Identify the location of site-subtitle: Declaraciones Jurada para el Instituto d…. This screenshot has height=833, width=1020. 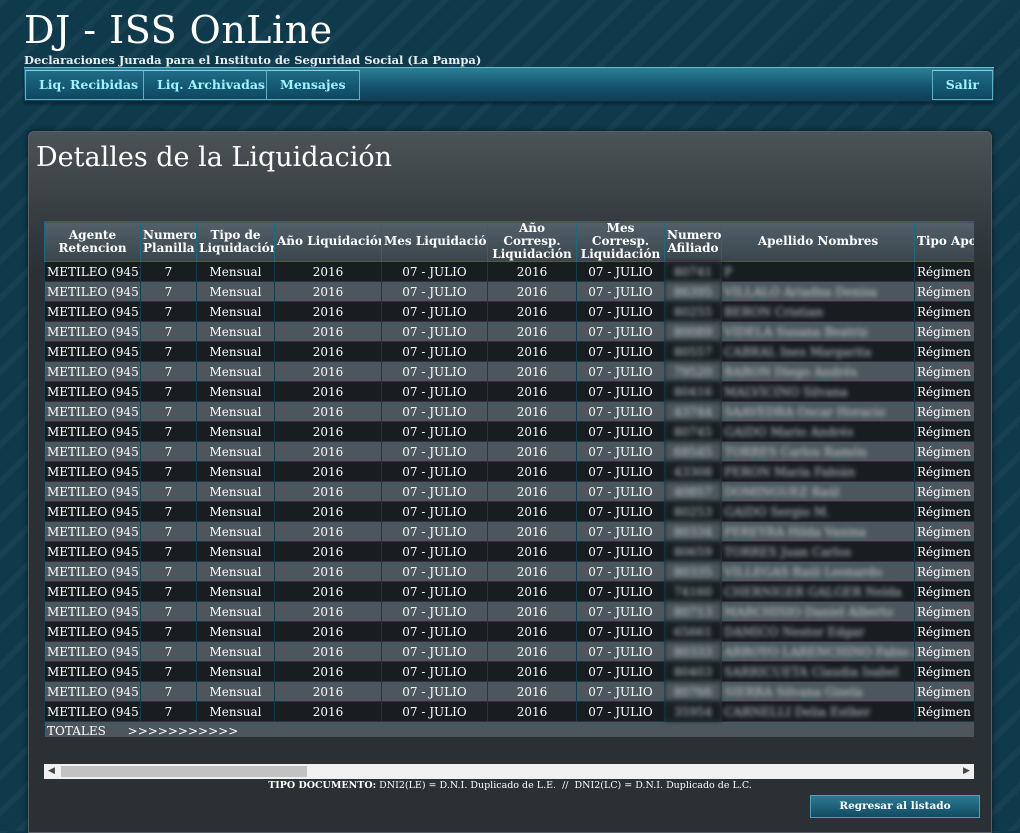
(253, 60).